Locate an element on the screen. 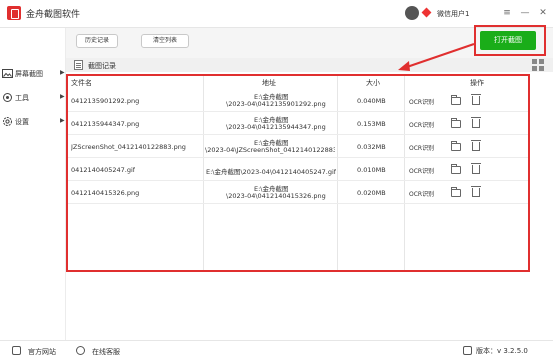  sidebar: 屏幕截图 ▶ 工具 ▶ 设置 ▶ is located at coordinates (33, 184).